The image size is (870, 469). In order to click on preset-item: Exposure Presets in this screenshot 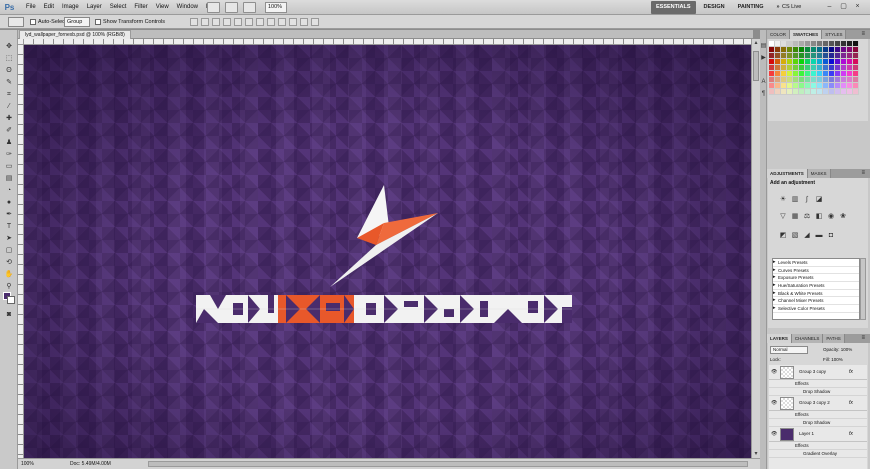, I will do `click(816, 278)`.